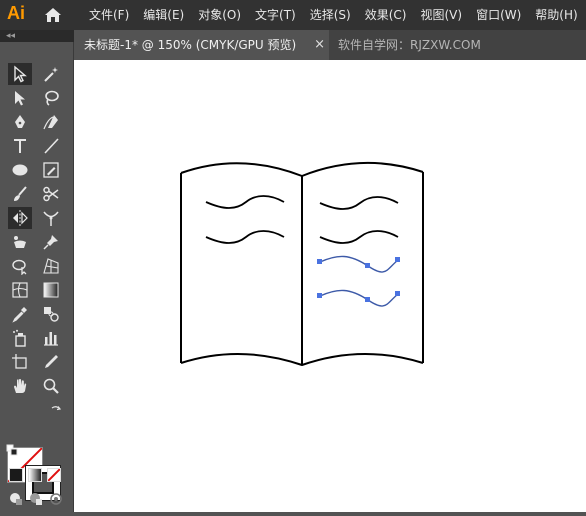 Image resolution: width=586 pixels, height=516 pixels. Describe the element at coordinates (190, 45) in the screenshot. I see `tab-document-label: 未标题-1* @ 150% (CMYK/GPU 预览)` at that location.